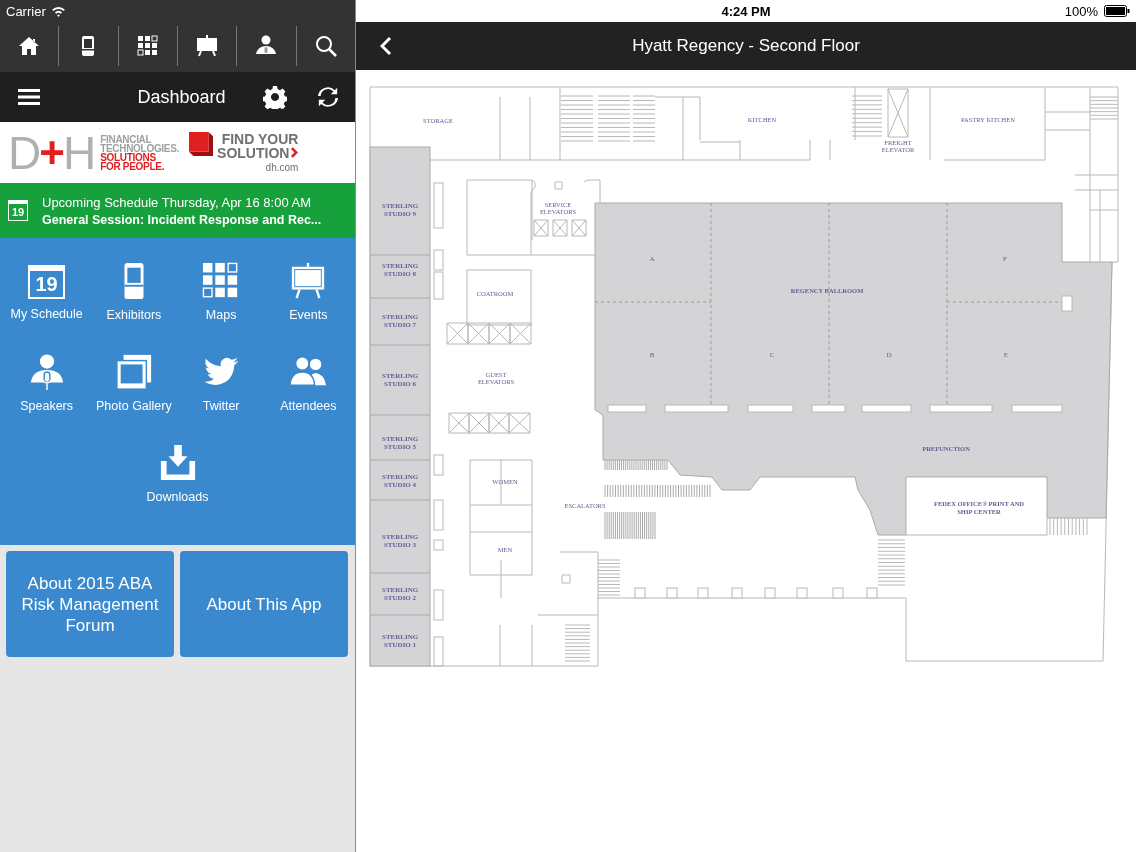 The height and width of the screenshot is (852, 1136). I want to click on easel-icon, so click(207, 46).